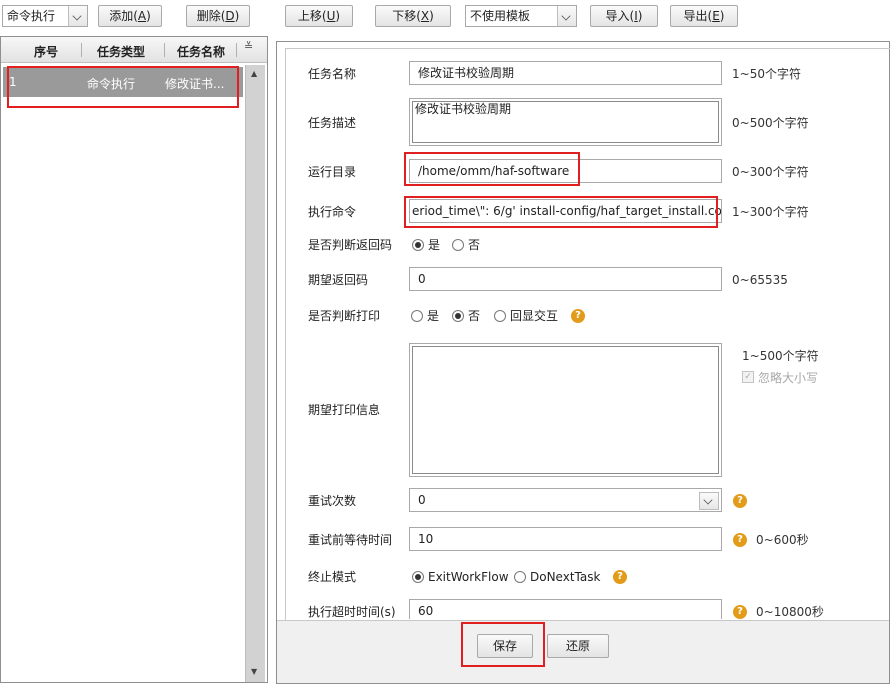 The width and height of the screenshot is (890, 689). Describe the element at coordinates (218, 16) in the screenshot. I see `delete-button: 删除(D)` at that location.